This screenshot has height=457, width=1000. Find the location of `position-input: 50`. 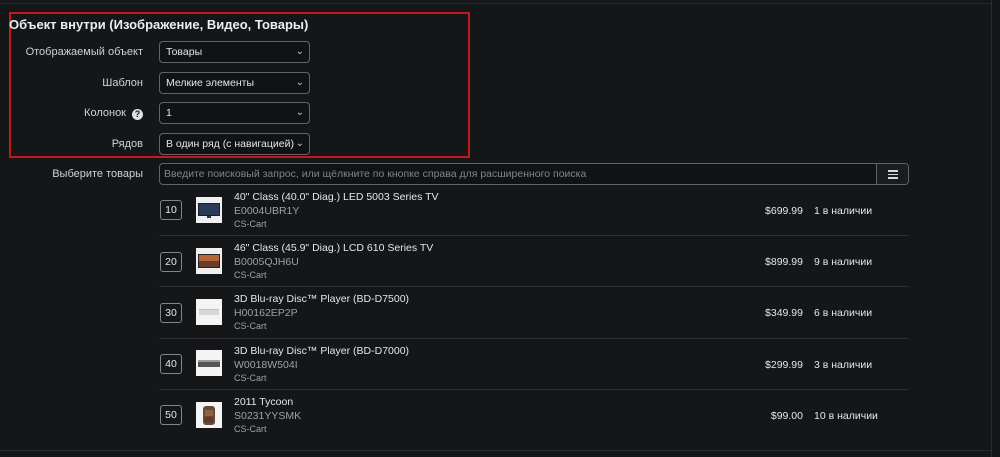

position-input: 50 is located at coordinates (171, 415).